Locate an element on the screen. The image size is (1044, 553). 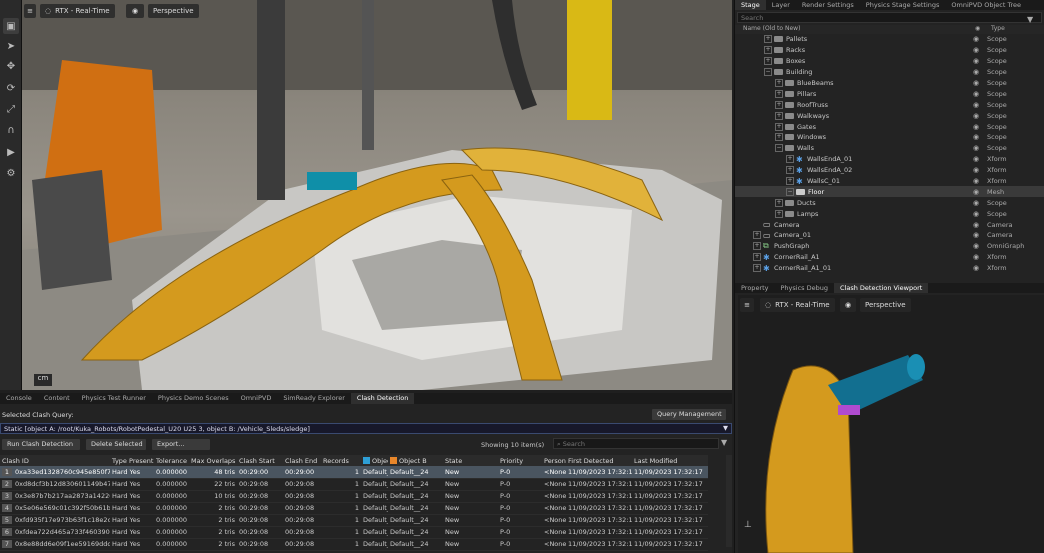
query-management-button: Query Management is located at coordinates (689, 414).